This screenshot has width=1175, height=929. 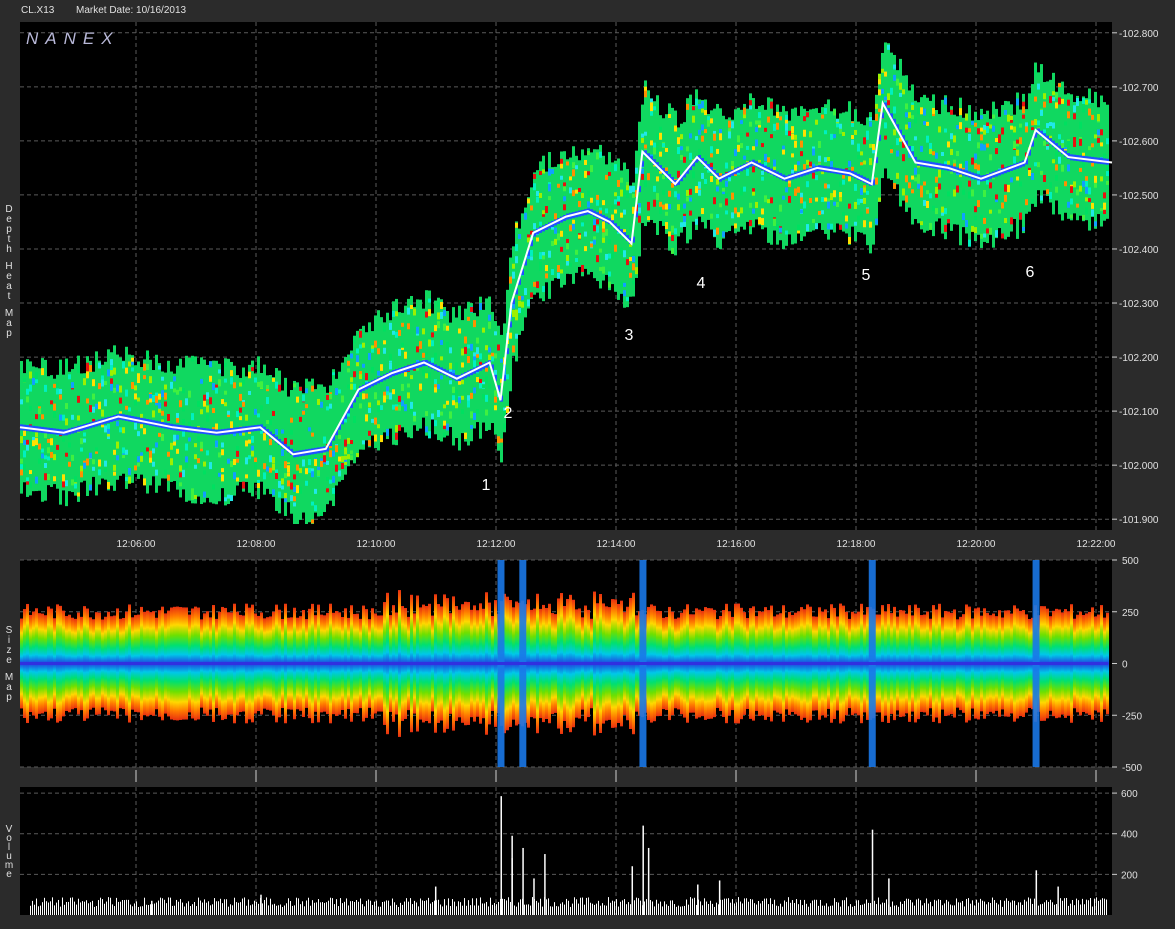 I want to click on x-tick-label: 12:06:00, so click(x=136, y=544).